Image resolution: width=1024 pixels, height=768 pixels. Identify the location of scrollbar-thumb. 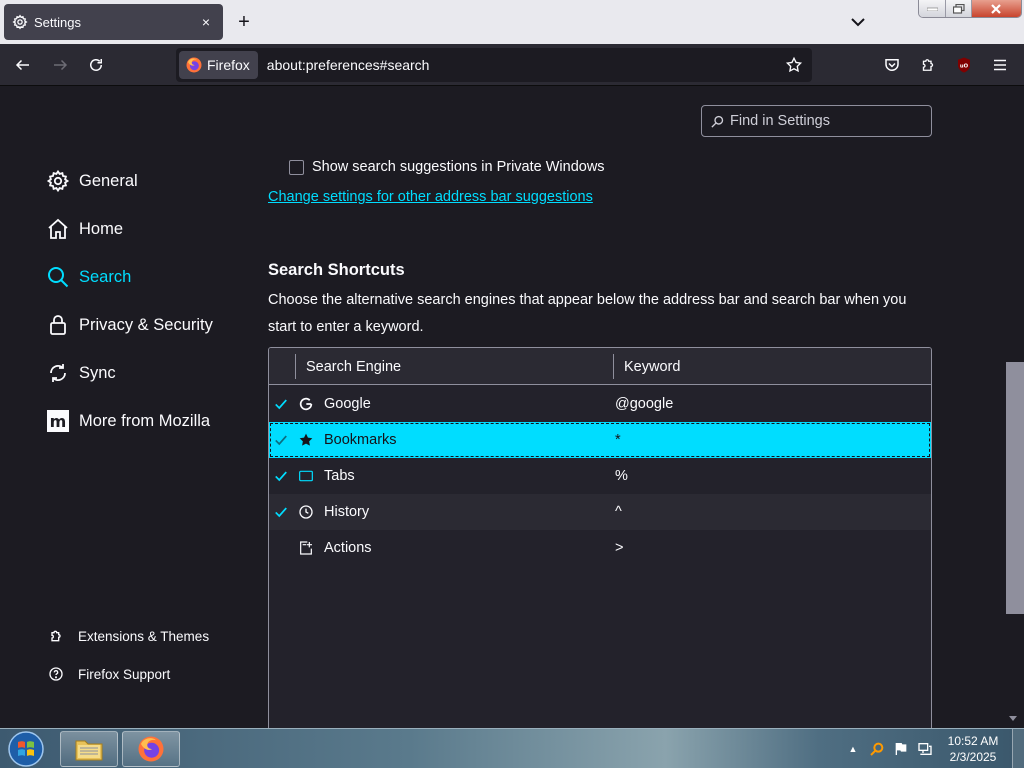
(1015, 488).